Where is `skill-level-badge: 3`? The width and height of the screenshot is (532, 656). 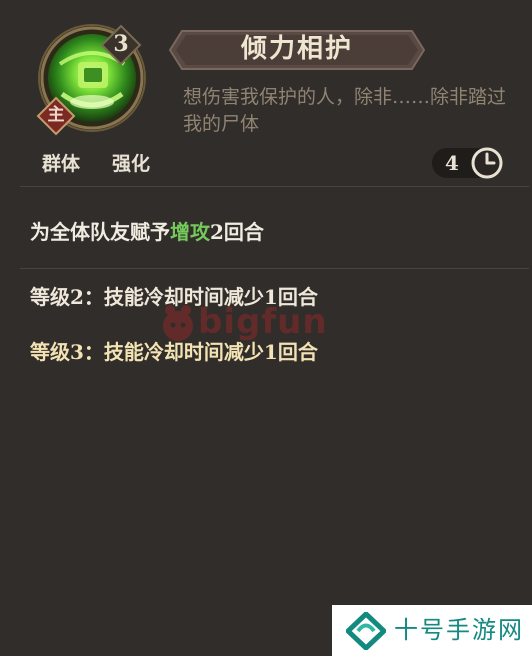 skill-level-badge: 3 is located at coordinates (121, 45).